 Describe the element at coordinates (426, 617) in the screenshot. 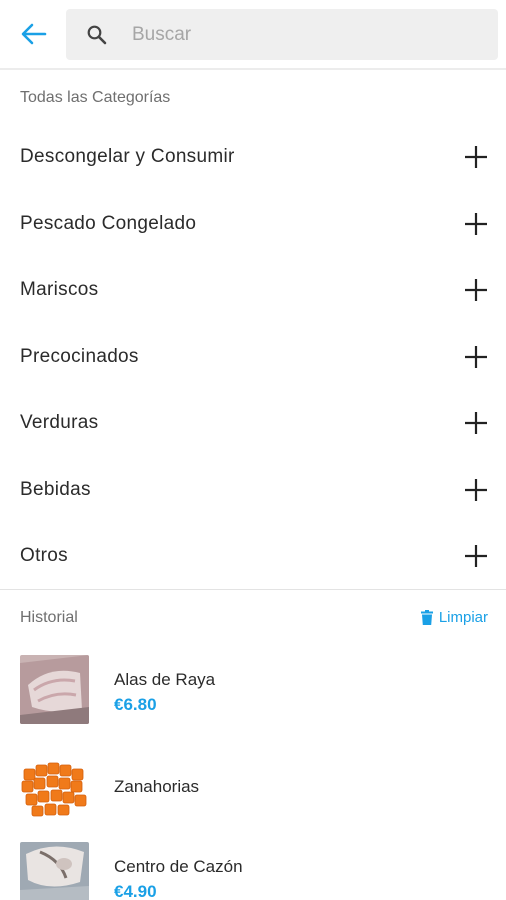

I see `trash-icon` at that location.